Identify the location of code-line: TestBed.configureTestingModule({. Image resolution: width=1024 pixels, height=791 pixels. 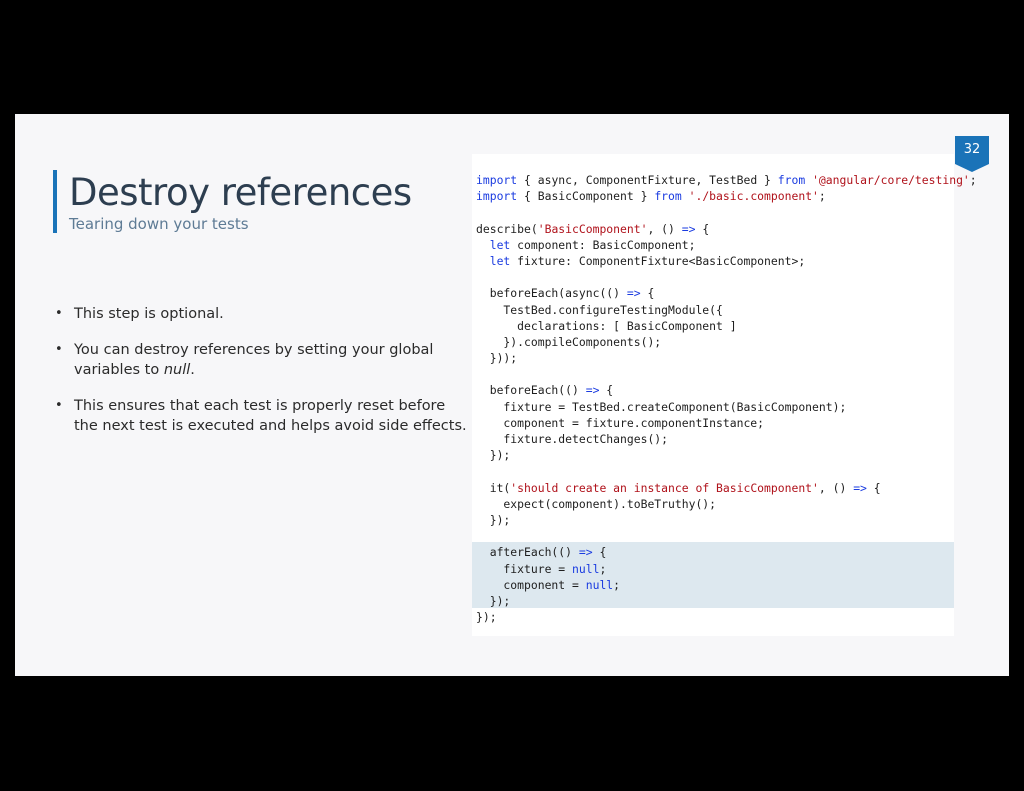
(599, 309).